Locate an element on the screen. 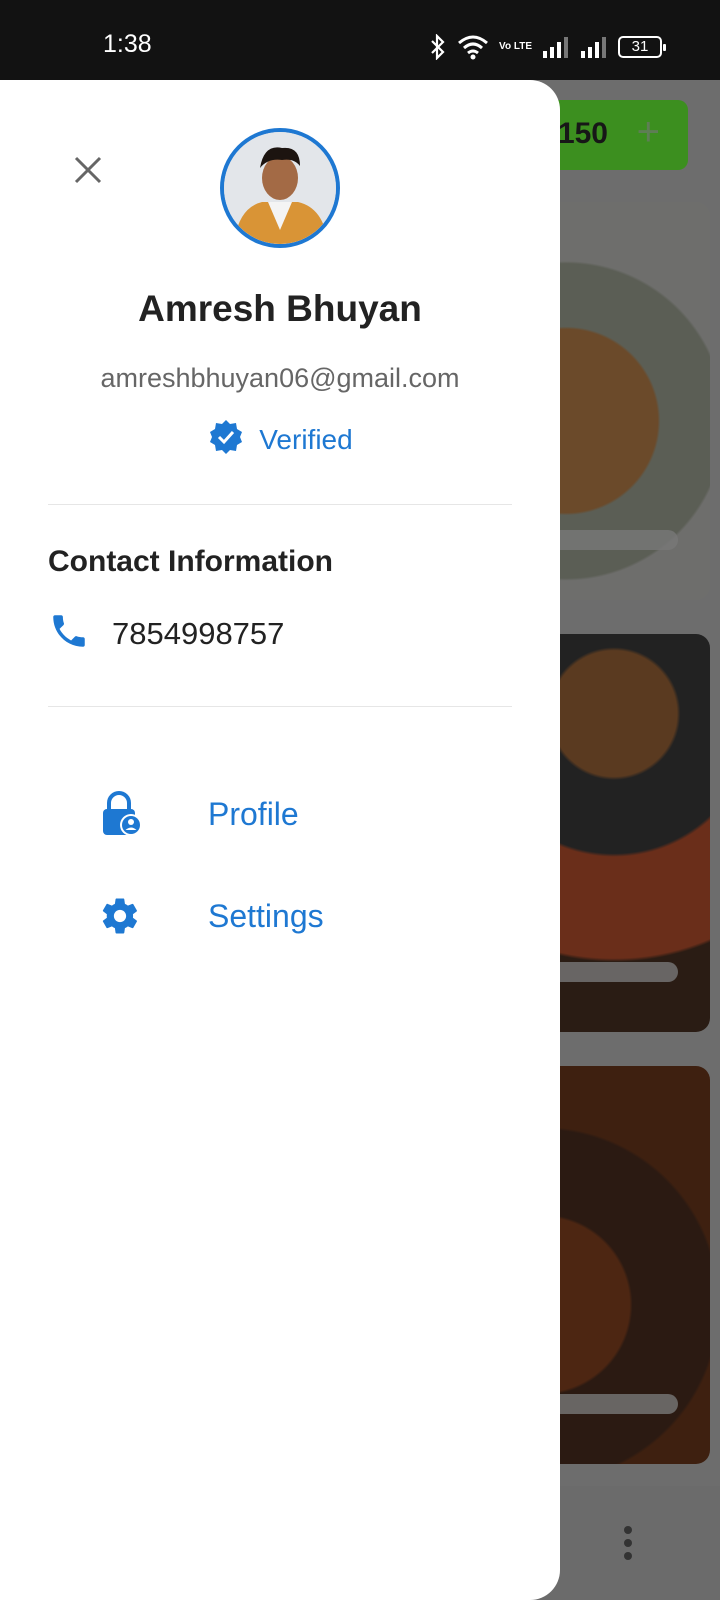  volte-indicator: Vo LTE is located at coordinates (515, 46).